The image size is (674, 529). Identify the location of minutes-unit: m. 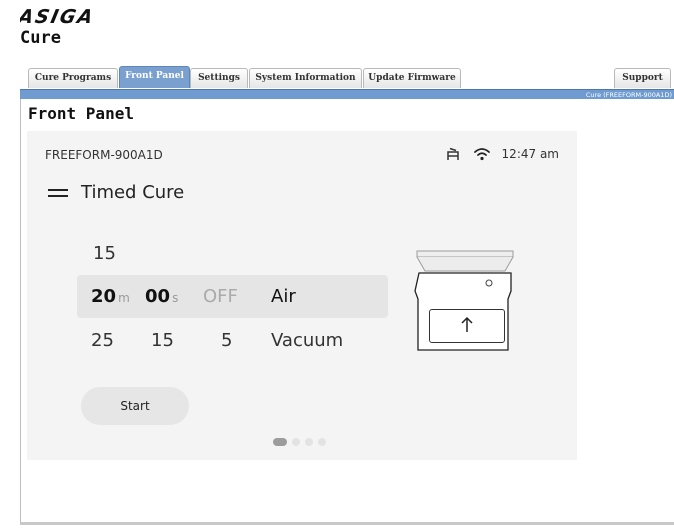
(124, 298).